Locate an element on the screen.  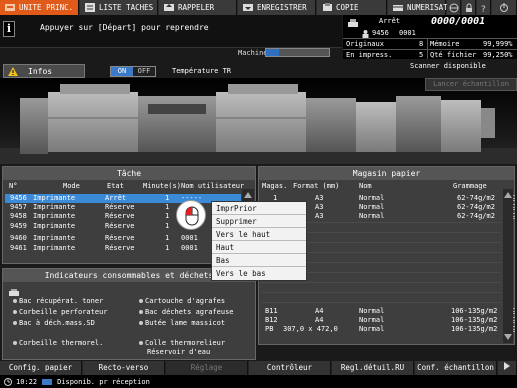
col-header-n: N° is located at coordinates (13, 186).